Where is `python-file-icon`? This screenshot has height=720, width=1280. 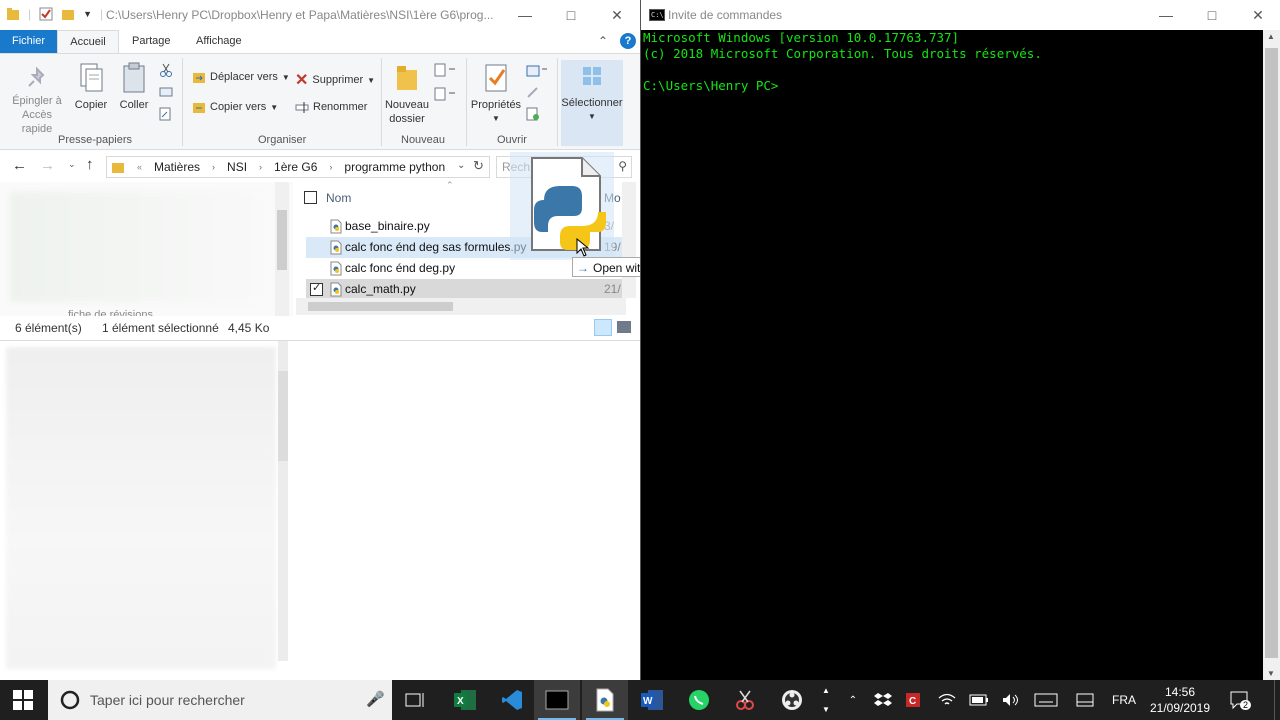
python-file-icon is located at coordinates (605, 700).